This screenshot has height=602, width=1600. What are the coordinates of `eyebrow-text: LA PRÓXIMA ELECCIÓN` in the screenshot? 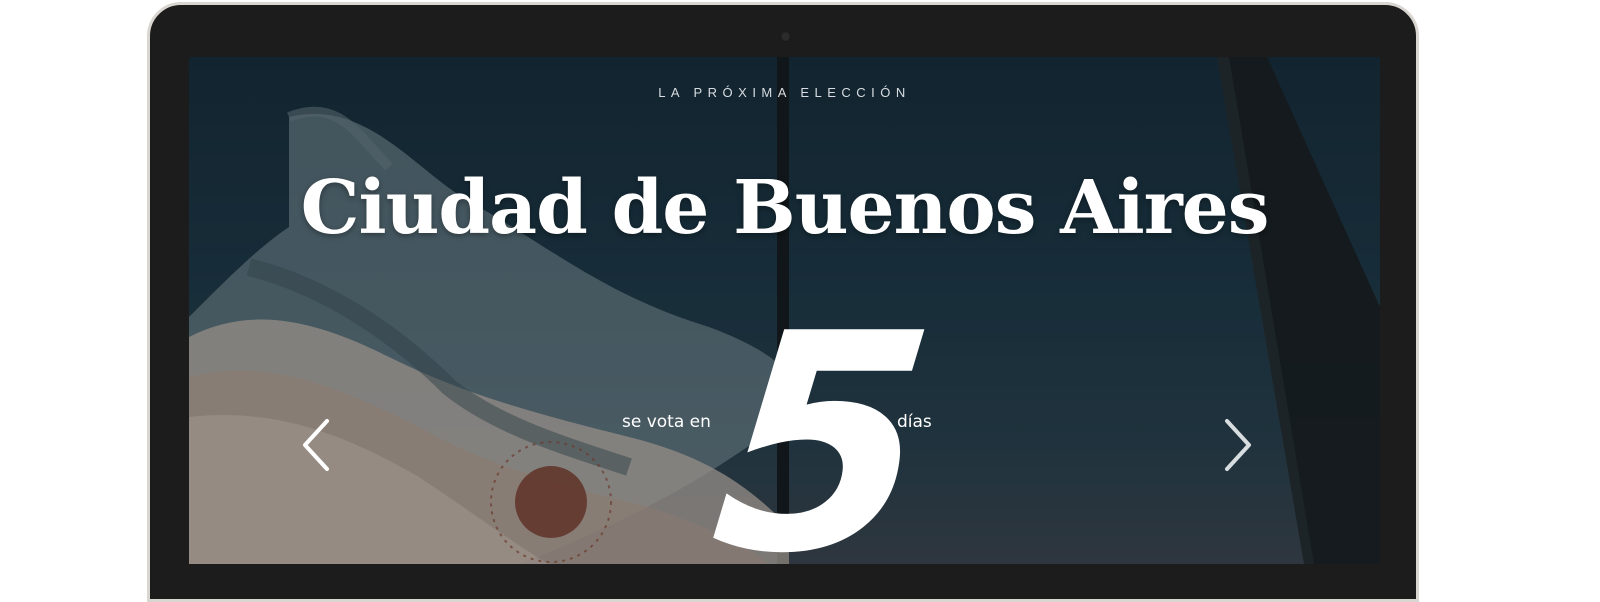 It's located at (784, 92).